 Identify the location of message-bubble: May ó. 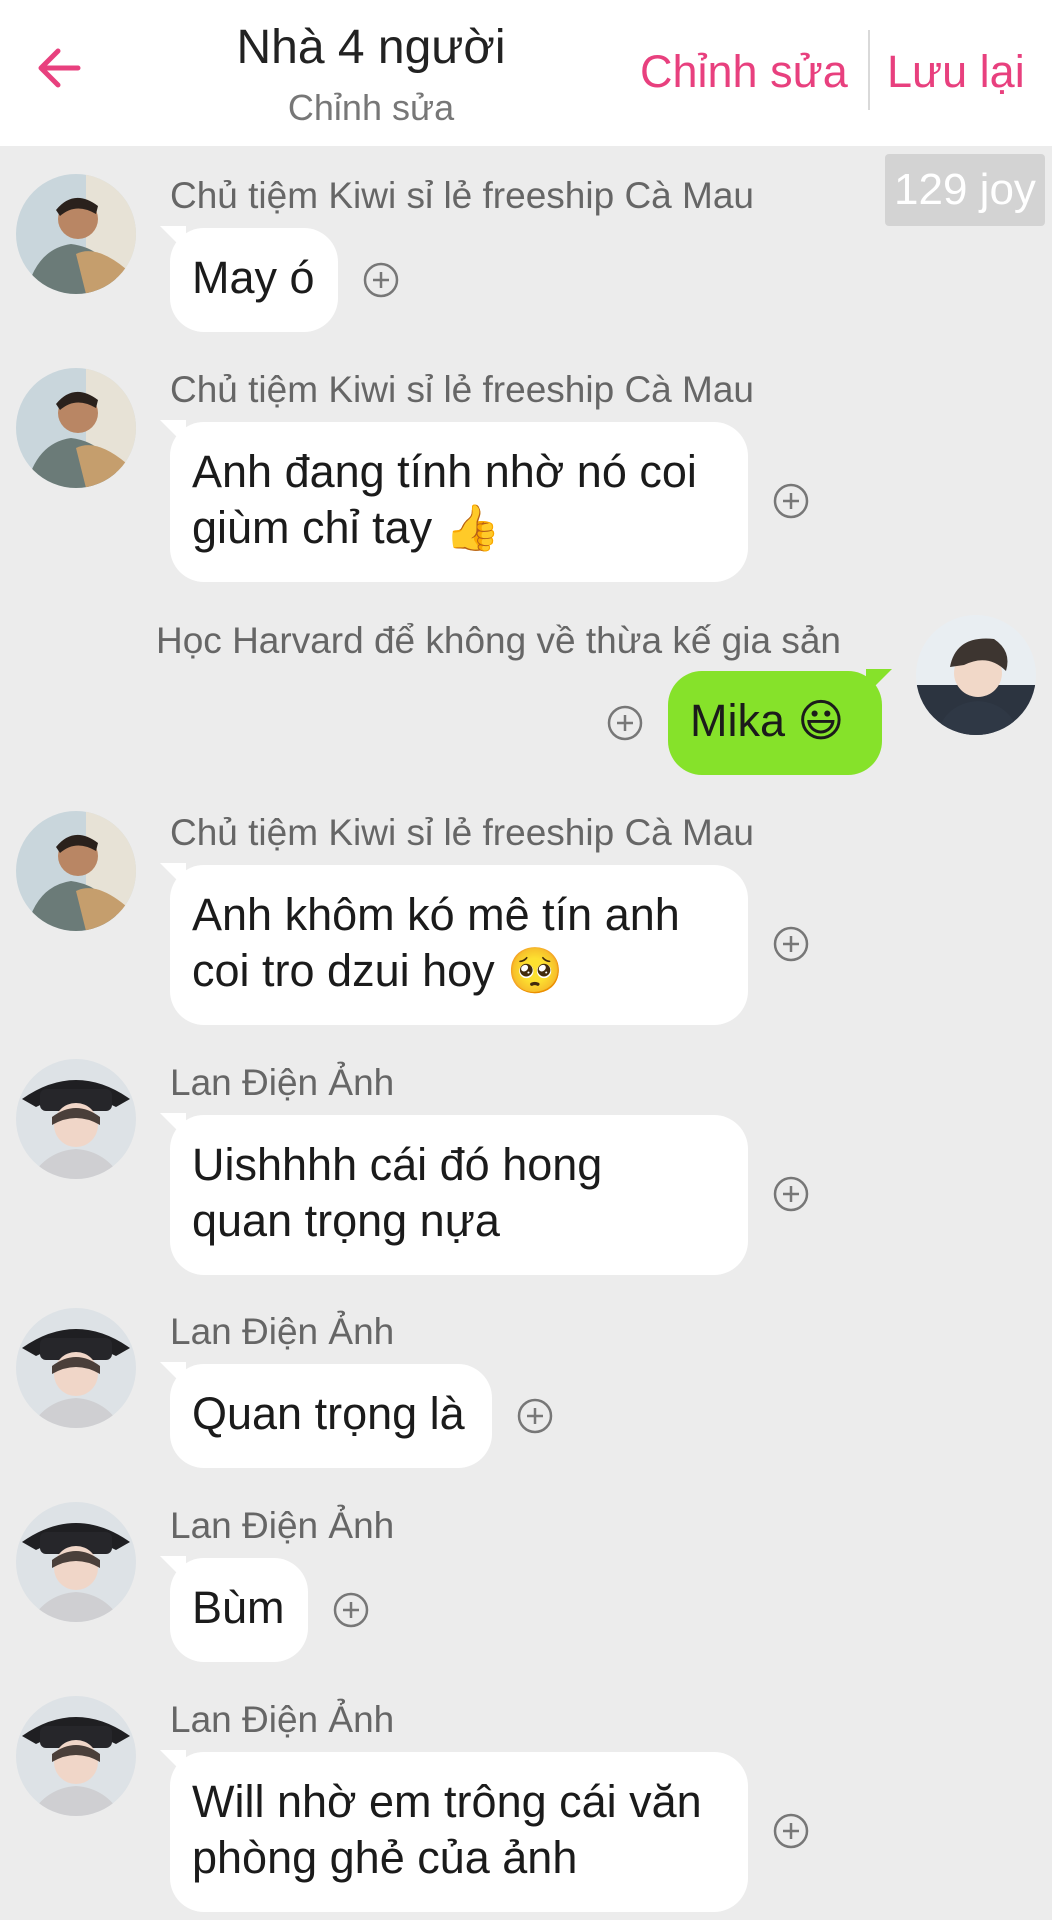
(249, 279).